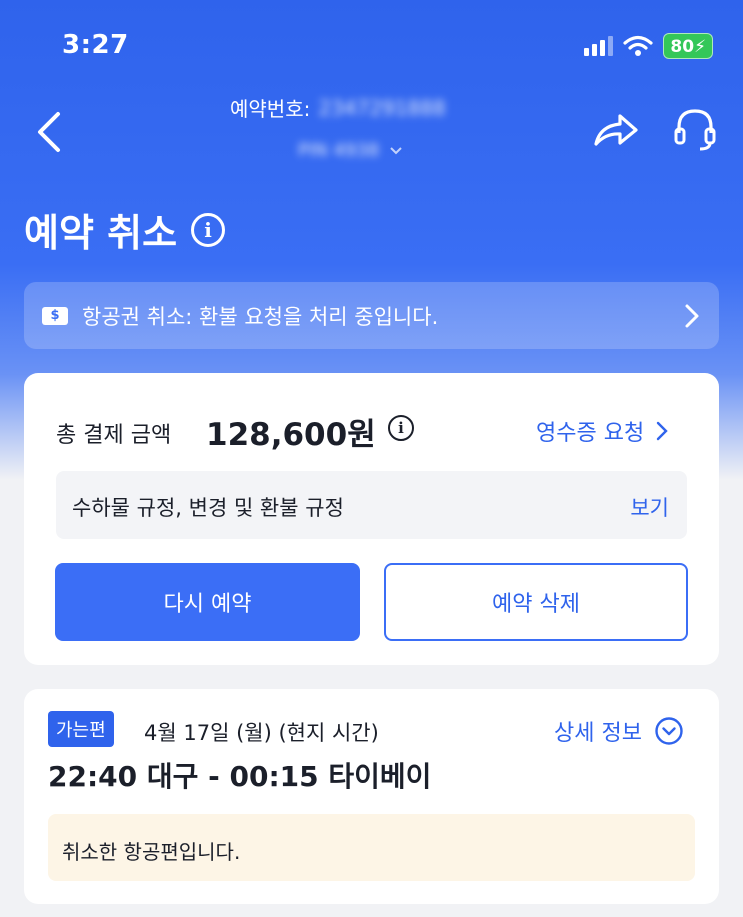 This screenshot has height=917, width=743. Describe the element at coordinates (401, 428) in the screenshot. I see `payment-info-icon: i` at that location.